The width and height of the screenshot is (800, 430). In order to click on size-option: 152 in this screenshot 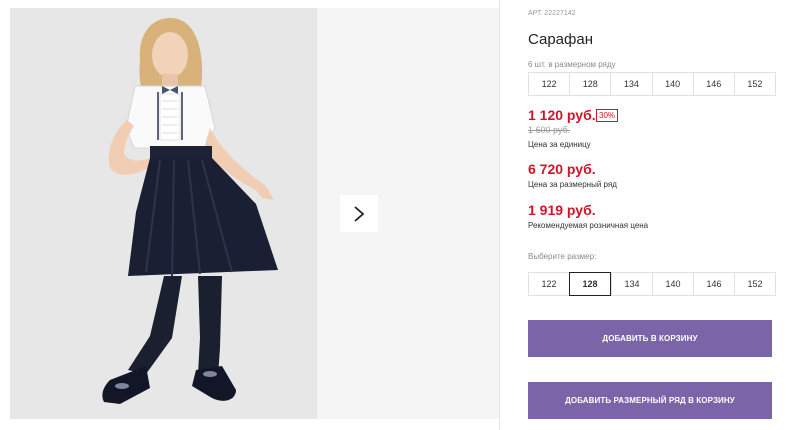, I will do `click(754, 284)`.